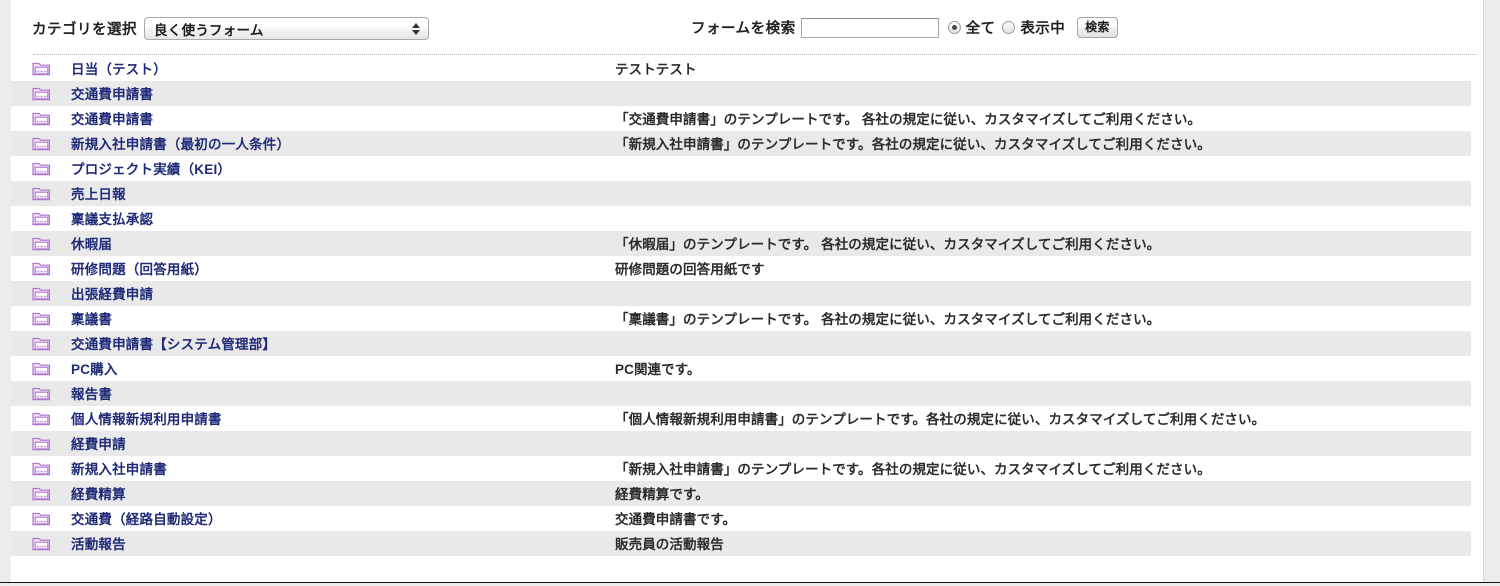 This screenshot has width=1500, height=586. What do you see at coordinates (1049, 268) in the screenshot?
I see `row-description-cell: 研修問題の回答用紙です` at bounding box center [1049, 268].